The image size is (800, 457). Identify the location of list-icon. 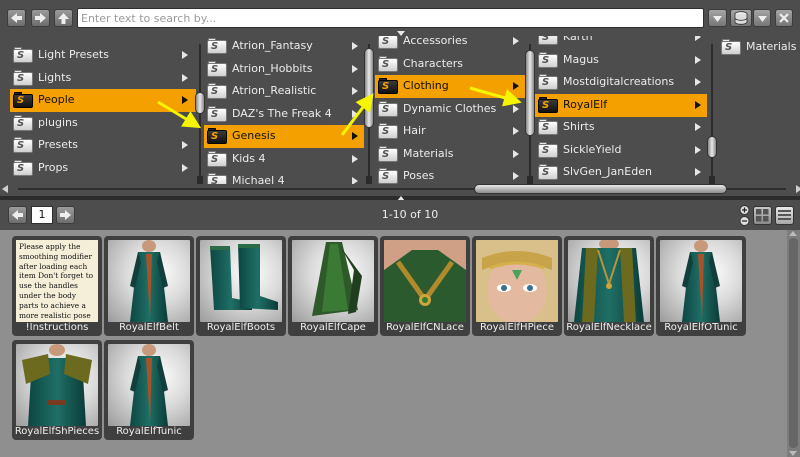
(784, 215).